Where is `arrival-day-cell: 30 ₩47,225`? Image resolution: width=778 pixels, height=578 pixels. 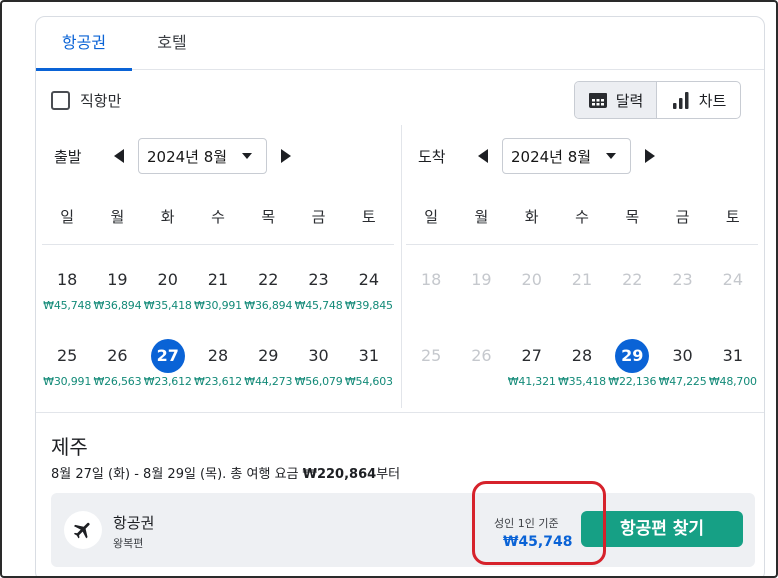
arrival-day-cell: 30 ₩47,225 is located at coordinates (682, 371).